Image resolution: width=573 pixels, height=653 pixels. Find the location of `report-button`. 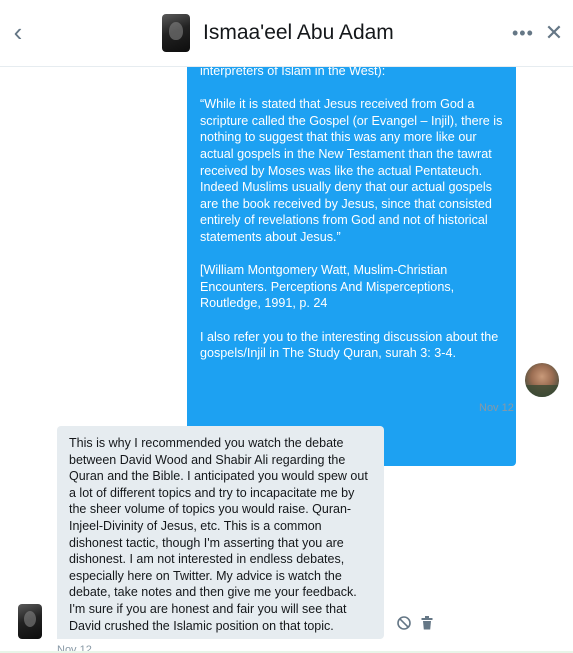

report-button is located at coordinates (404, 623).